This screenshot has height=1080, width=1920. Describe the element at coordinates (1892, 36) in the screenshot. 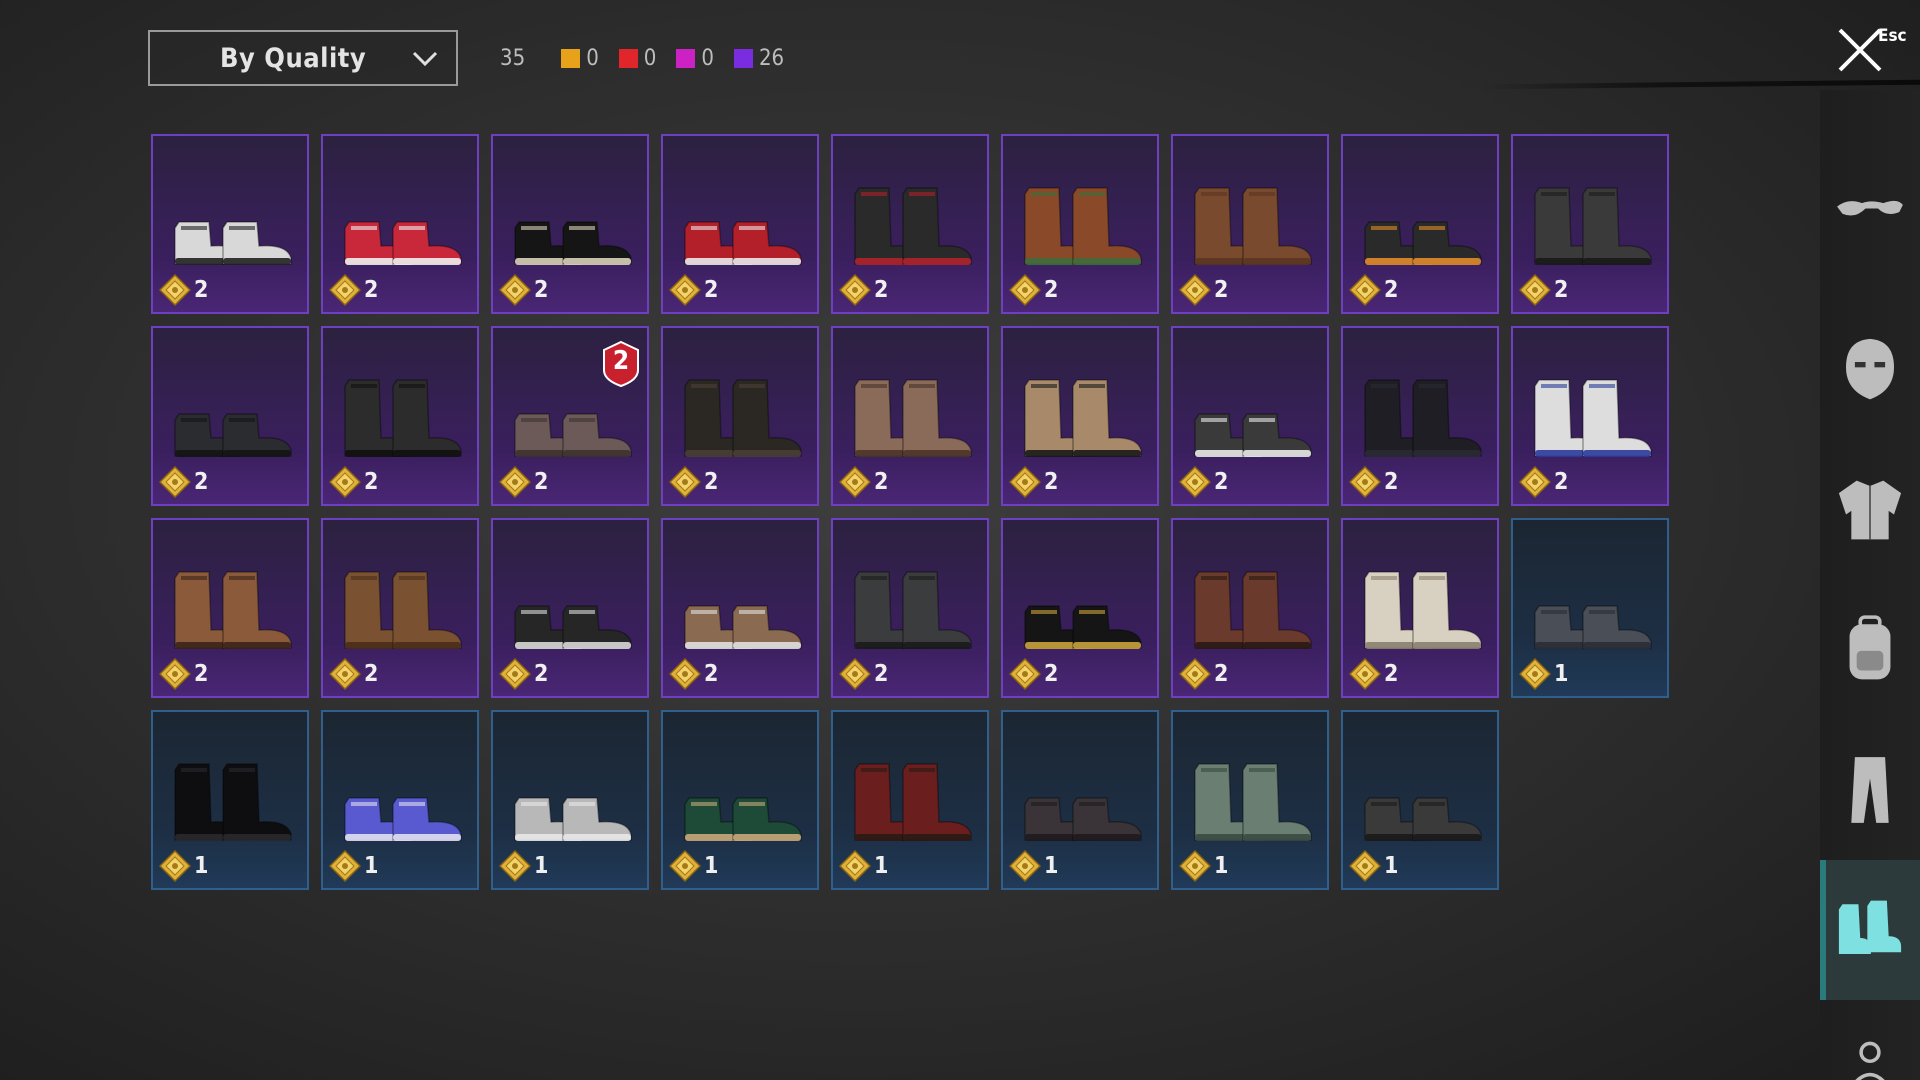

I see `esc-key-label: Esc` at that location.